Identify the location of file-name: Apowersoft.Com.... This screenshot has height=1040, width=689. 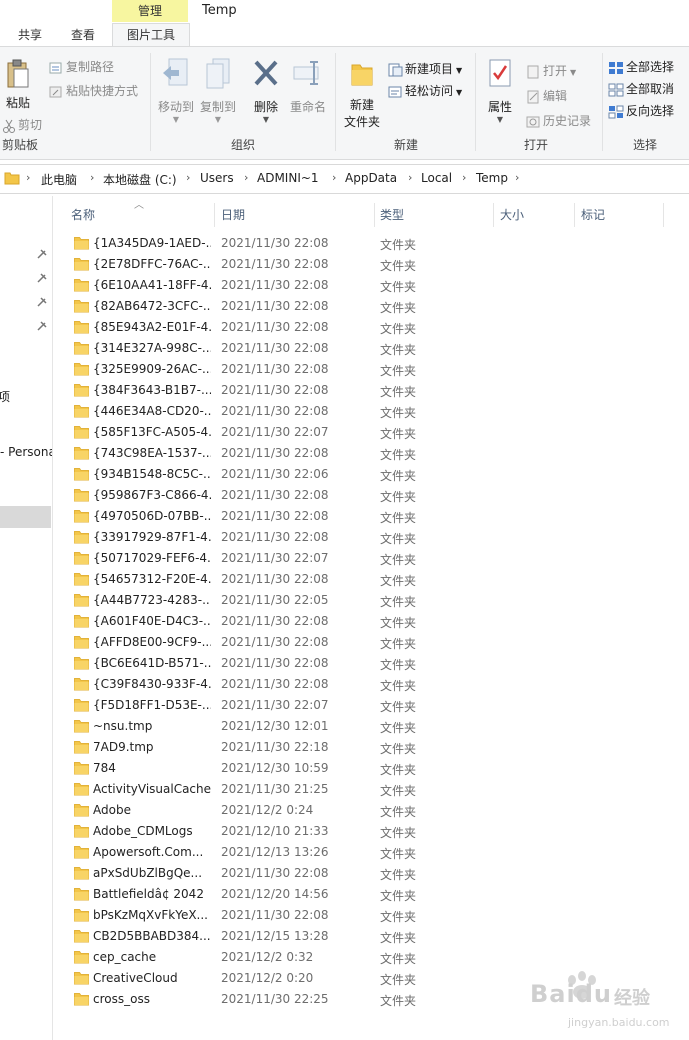
(148, 852).